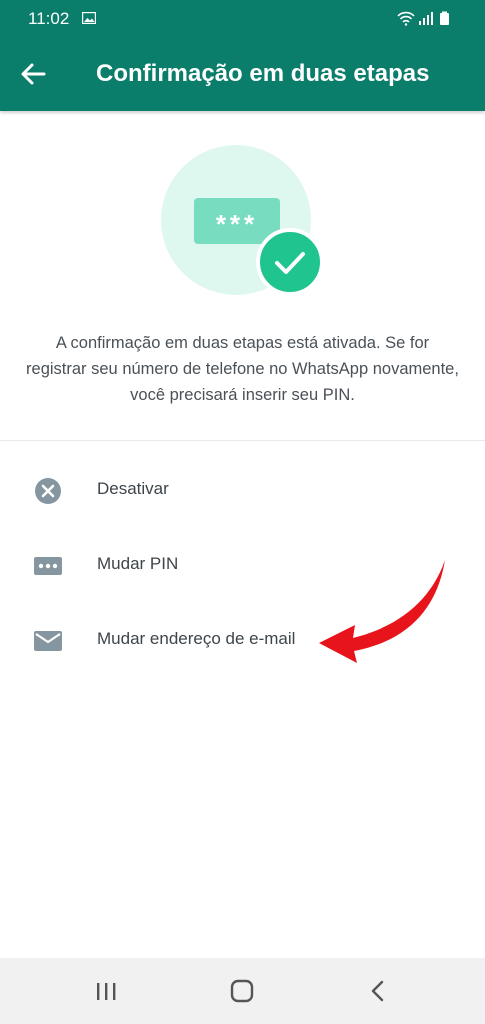  Describe the element at coordinates (378, 991) in the screenshot. I see `back-icon` at that location.